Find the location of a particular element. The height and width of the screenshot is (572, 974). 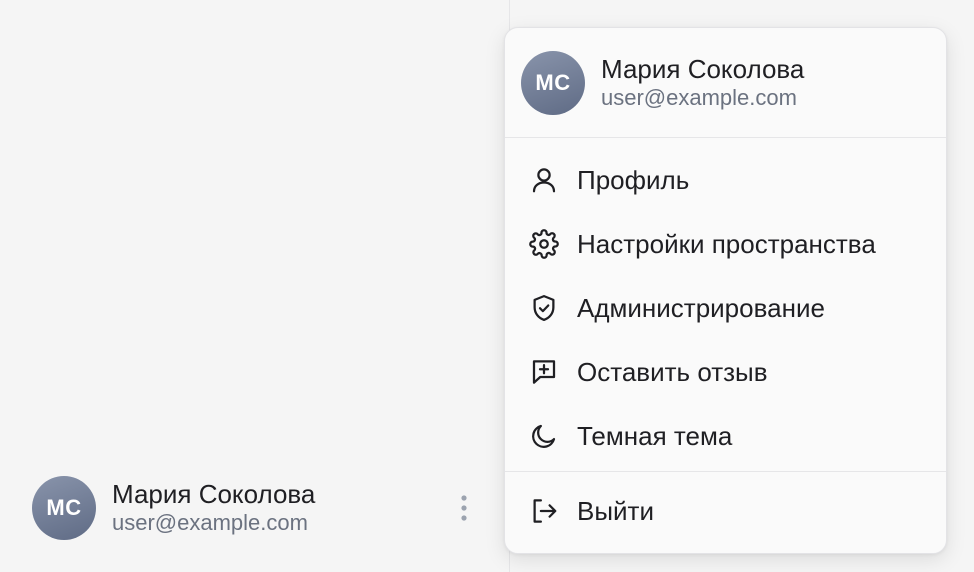

menu-item-feedback: Оставить отзыв is located at coordinates (725, 372).